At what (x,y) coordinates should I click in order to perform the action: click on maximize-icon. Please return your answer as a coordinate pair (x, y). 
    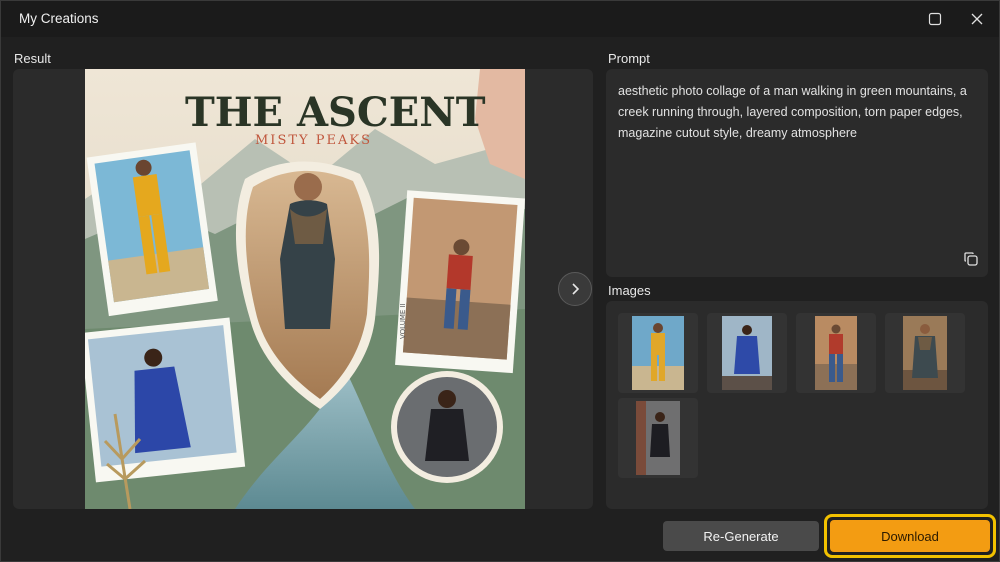
    Looking at the image, I should click on (935, 19).